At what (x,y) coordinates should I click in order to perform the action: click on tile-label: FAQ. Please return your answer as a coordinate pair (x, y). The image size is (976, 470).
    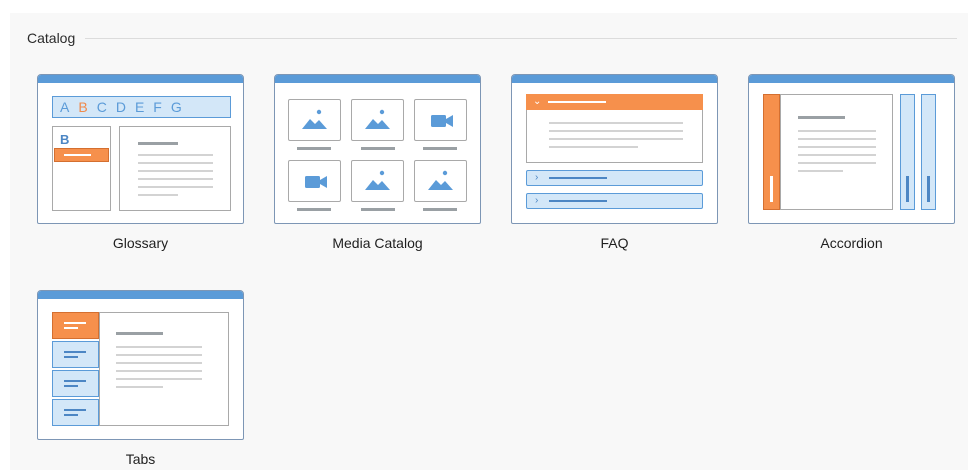
    Looking at the image, I should click on (614, 243).